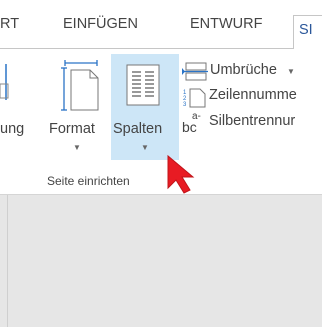  I want to click on umbrueche-dropdown-caret: ▼, so click(291, 71).